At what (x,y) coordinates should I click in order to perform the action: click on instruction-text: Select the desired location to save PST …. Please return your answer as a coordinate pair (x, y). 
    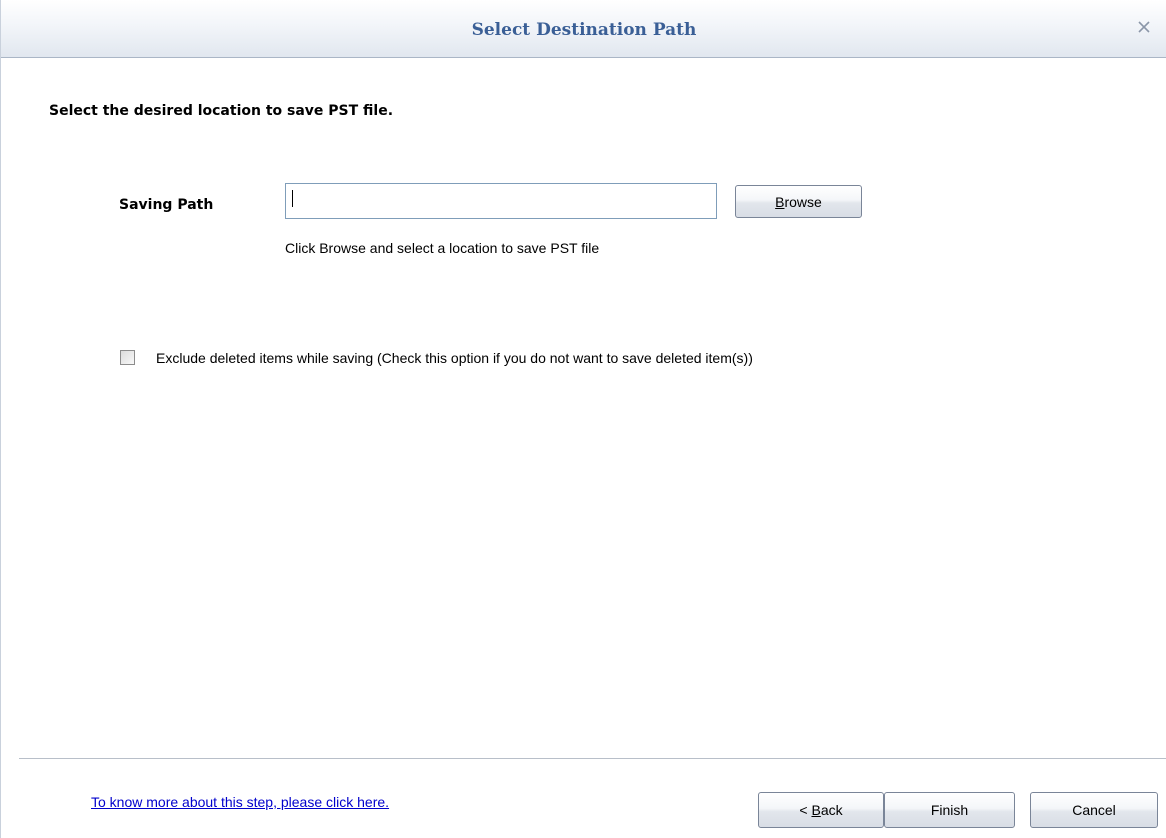
    Looking at the image, I should click on (221, 111).